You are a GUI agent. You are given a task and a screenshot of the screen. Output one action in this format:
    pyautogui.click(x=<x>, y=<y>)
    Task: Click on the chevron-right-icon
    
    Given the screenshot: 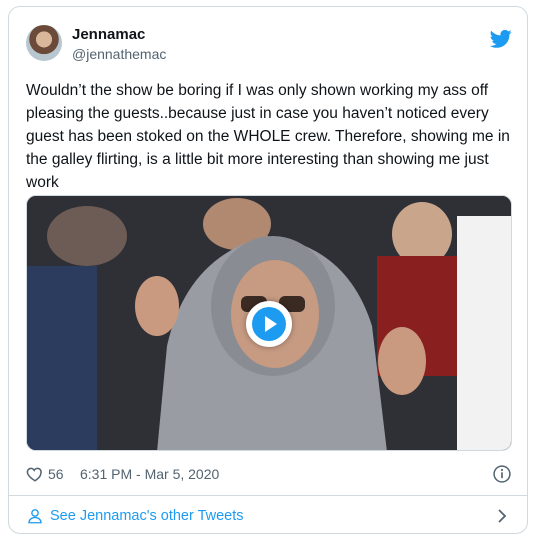 What is the action you would take?
    pyautogui.click(x=502, y=516)
    